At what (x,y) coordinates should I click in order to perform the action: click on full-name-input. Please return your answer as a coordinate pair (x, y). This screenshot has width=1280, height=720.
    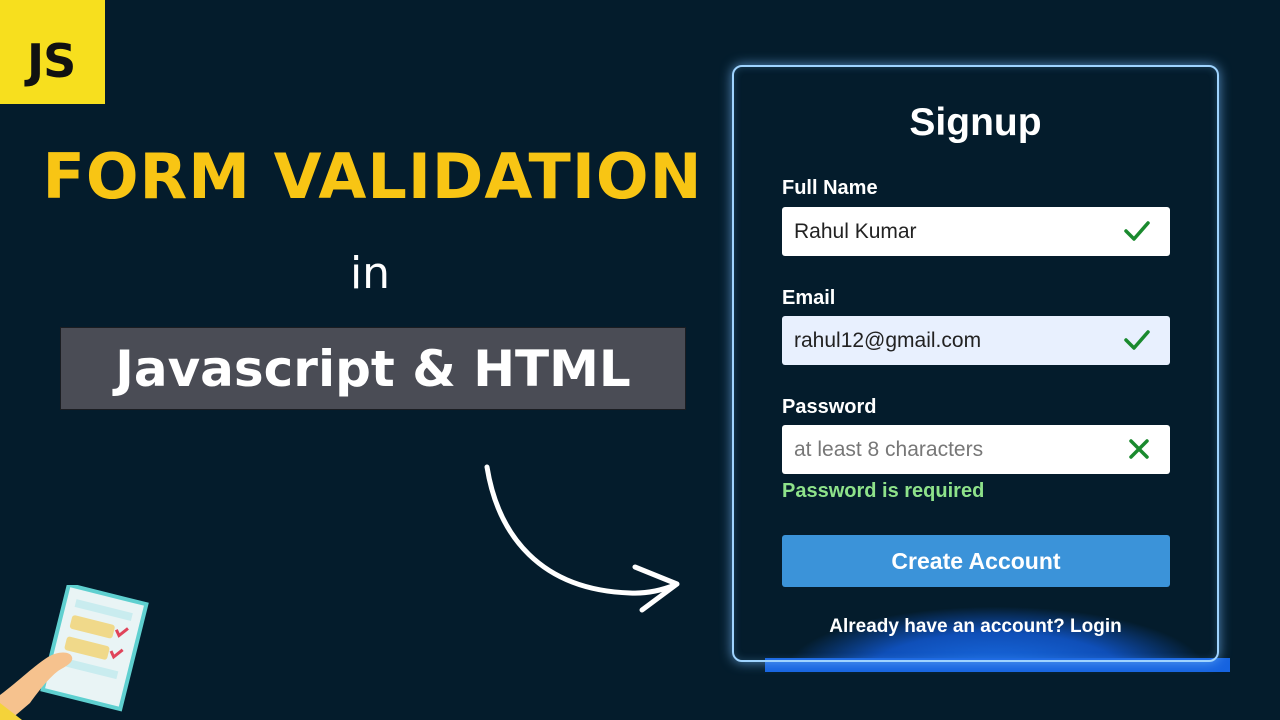
    Looking at the image, I should click on (954, 231).